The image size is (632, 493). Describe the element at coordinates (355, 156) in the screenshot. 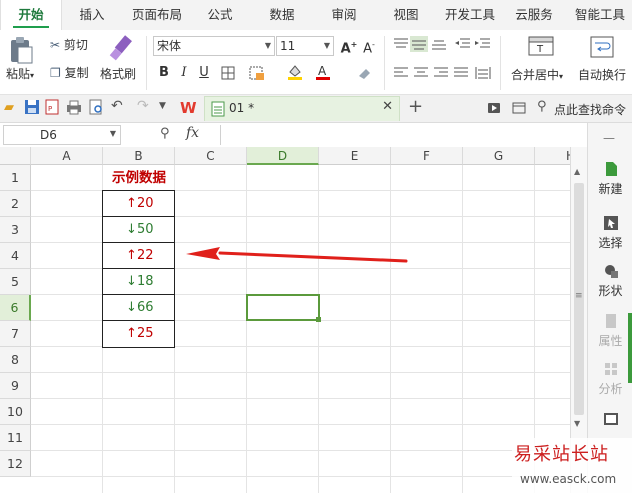

I see `column-header-e: E` at that location.